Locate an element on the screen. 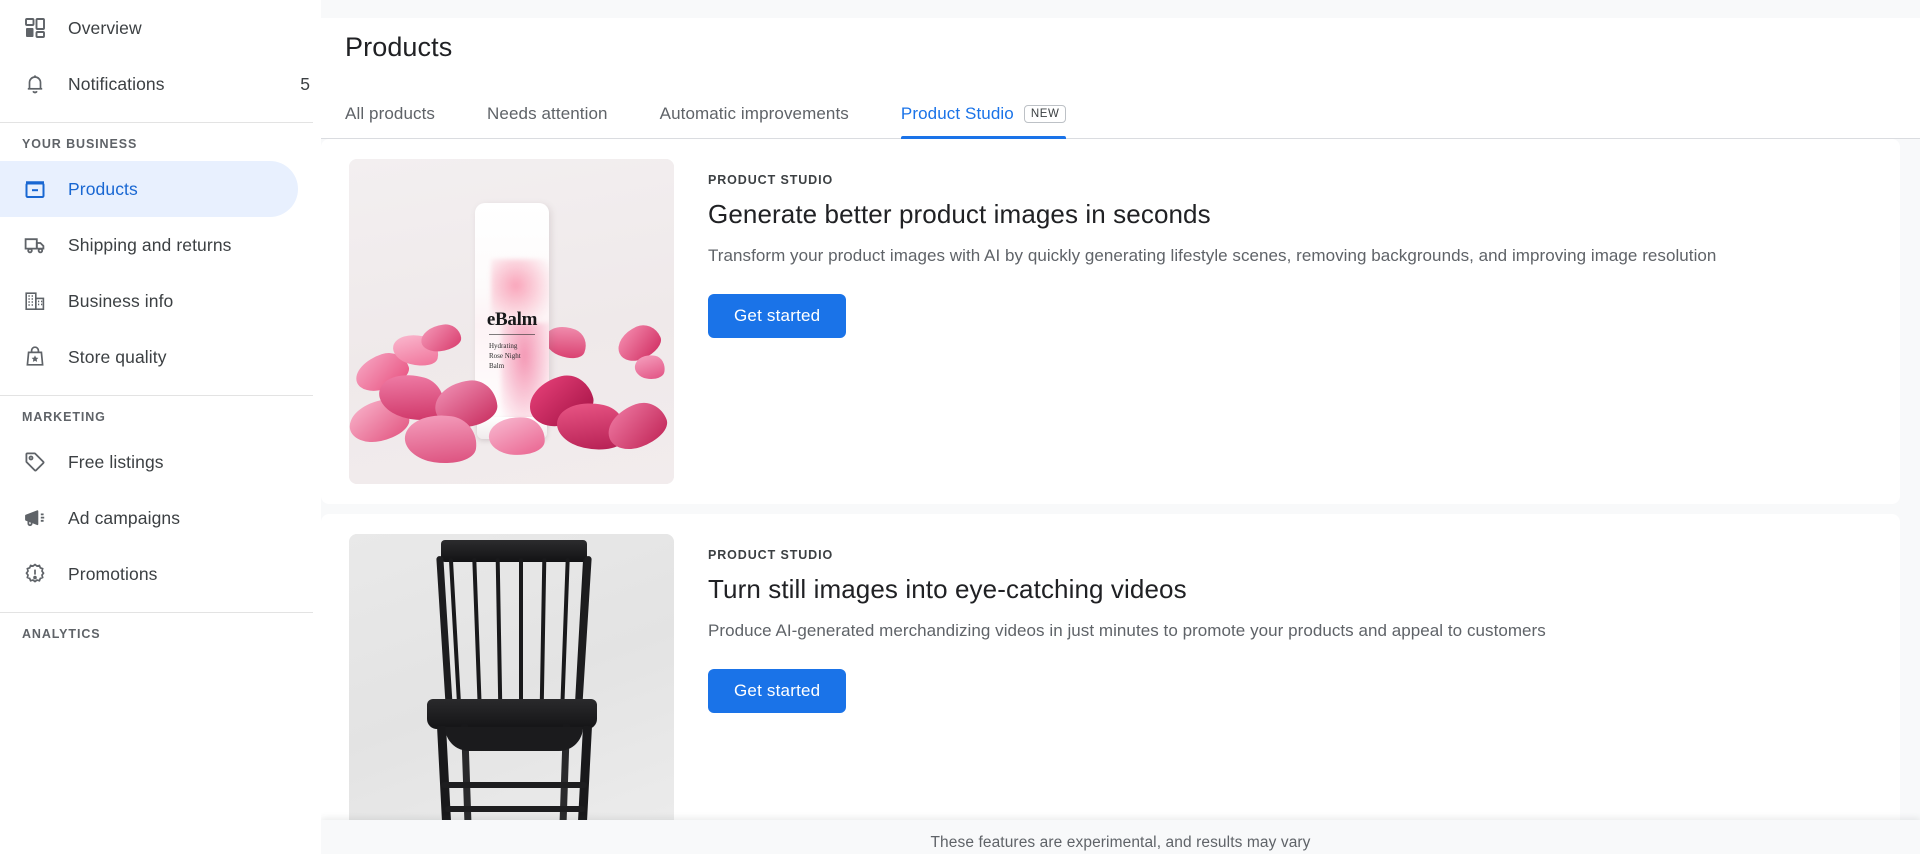 The image size is (1920, 854). sidebar-item-label: Promotions is located at coordinates (113, 573).